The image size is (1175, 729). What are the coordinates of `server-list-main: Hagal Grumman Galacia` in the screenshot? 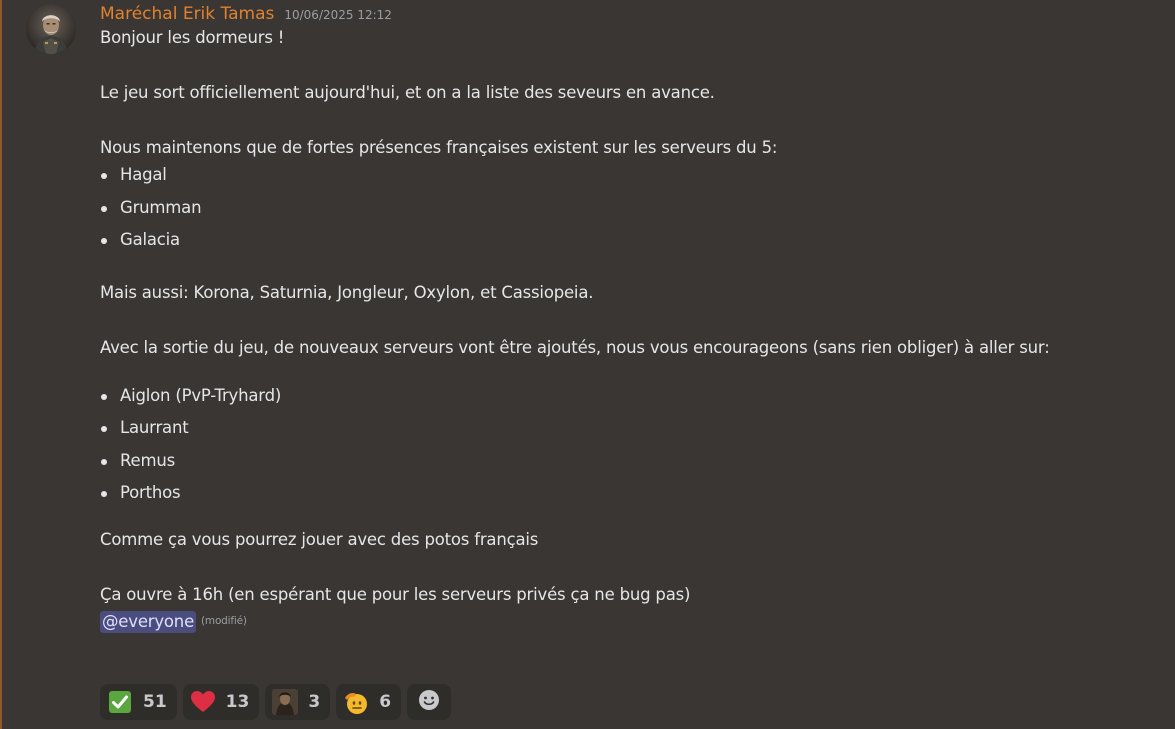 It's located at (630, 214).